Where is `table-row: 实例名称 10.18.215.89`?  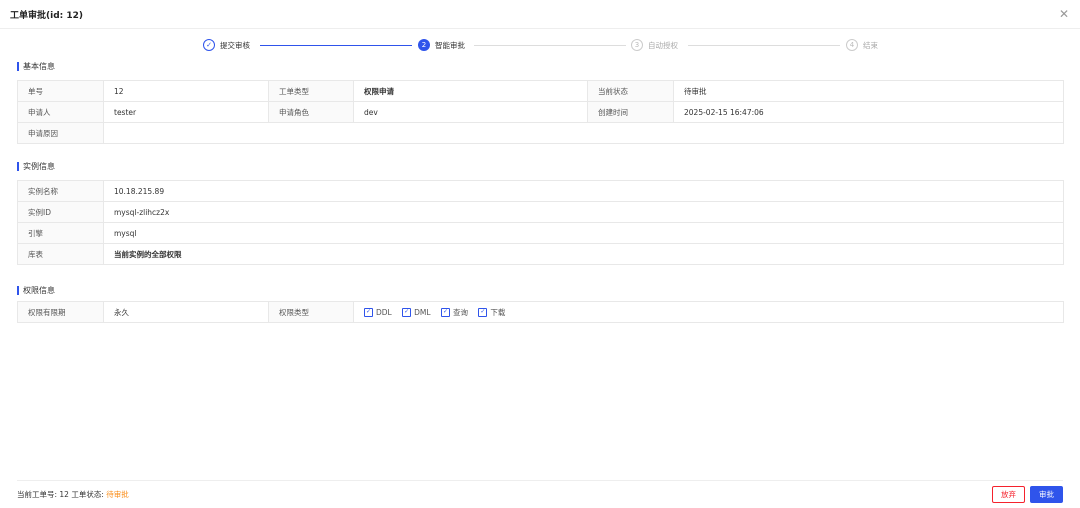
table-row: 实例名称 10.18.215.89 is located at coordinates (540, 191).